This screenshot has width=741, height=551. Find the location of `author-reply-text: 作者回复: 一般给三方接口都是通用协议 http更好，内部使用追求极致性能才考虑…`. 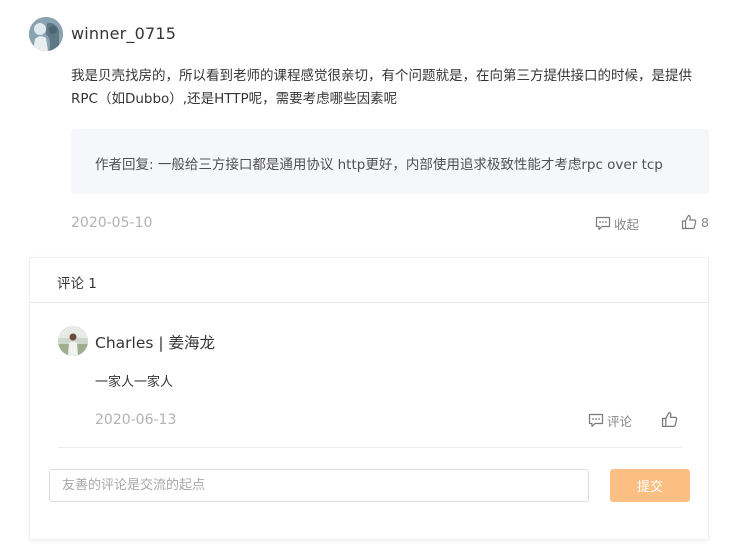

author-reply-text: 作者回复: 一般给三方接口都是通用协议 http更好，内部使用追求极致性能才考虑… is located at coordinates (379, 165).